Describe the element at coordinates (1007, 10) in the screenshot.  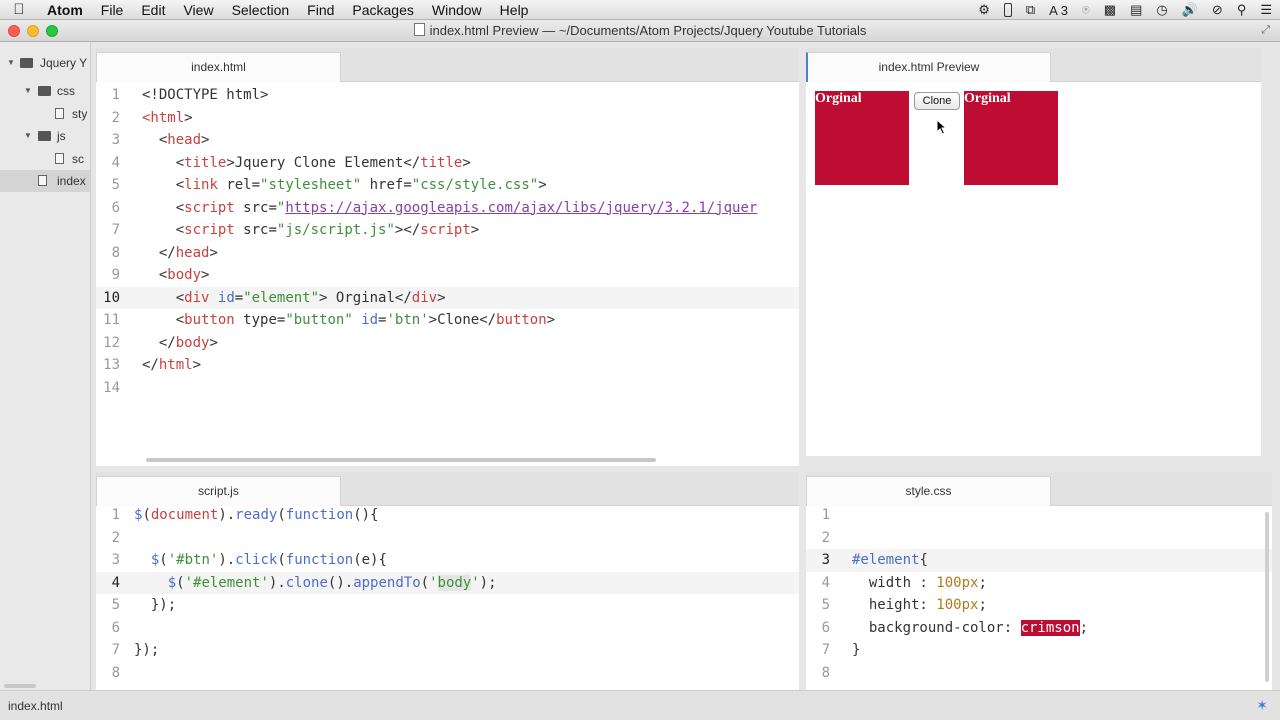
I see `battery-icon` at that location.